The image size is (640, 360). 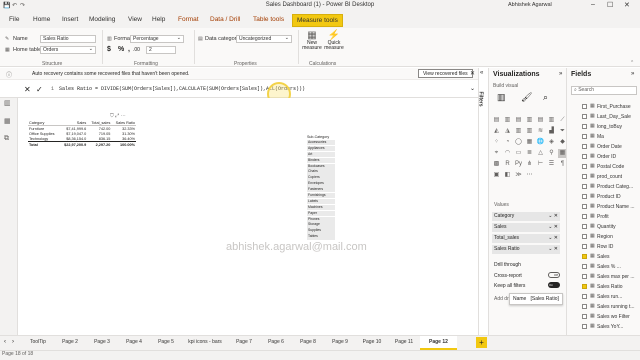 What do you see at coordinates (507, 142) in the screenshot?
I see `pie-icon: ◔` at bounding box center [507, 142].